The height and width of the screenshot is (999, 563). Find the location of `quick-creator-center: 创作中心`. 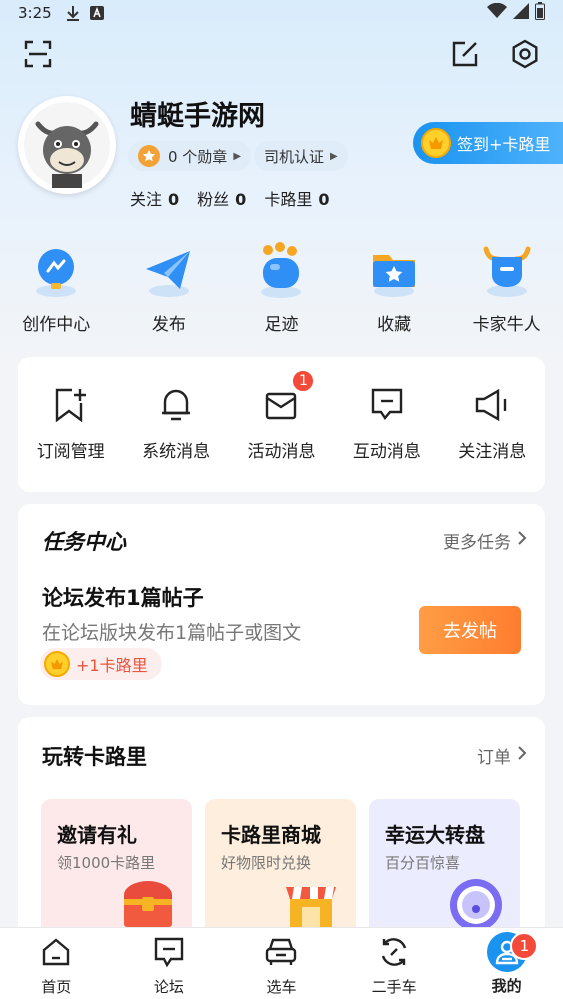

quick-creator-center: 创作中心 is located at coordinates (56, 288).